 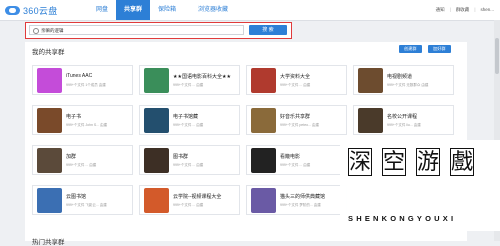 What do you see at coordinates (400, 77) in the screenshot?
I see `group-card-title: 电视剧频道` at bounding box center [400, 77].